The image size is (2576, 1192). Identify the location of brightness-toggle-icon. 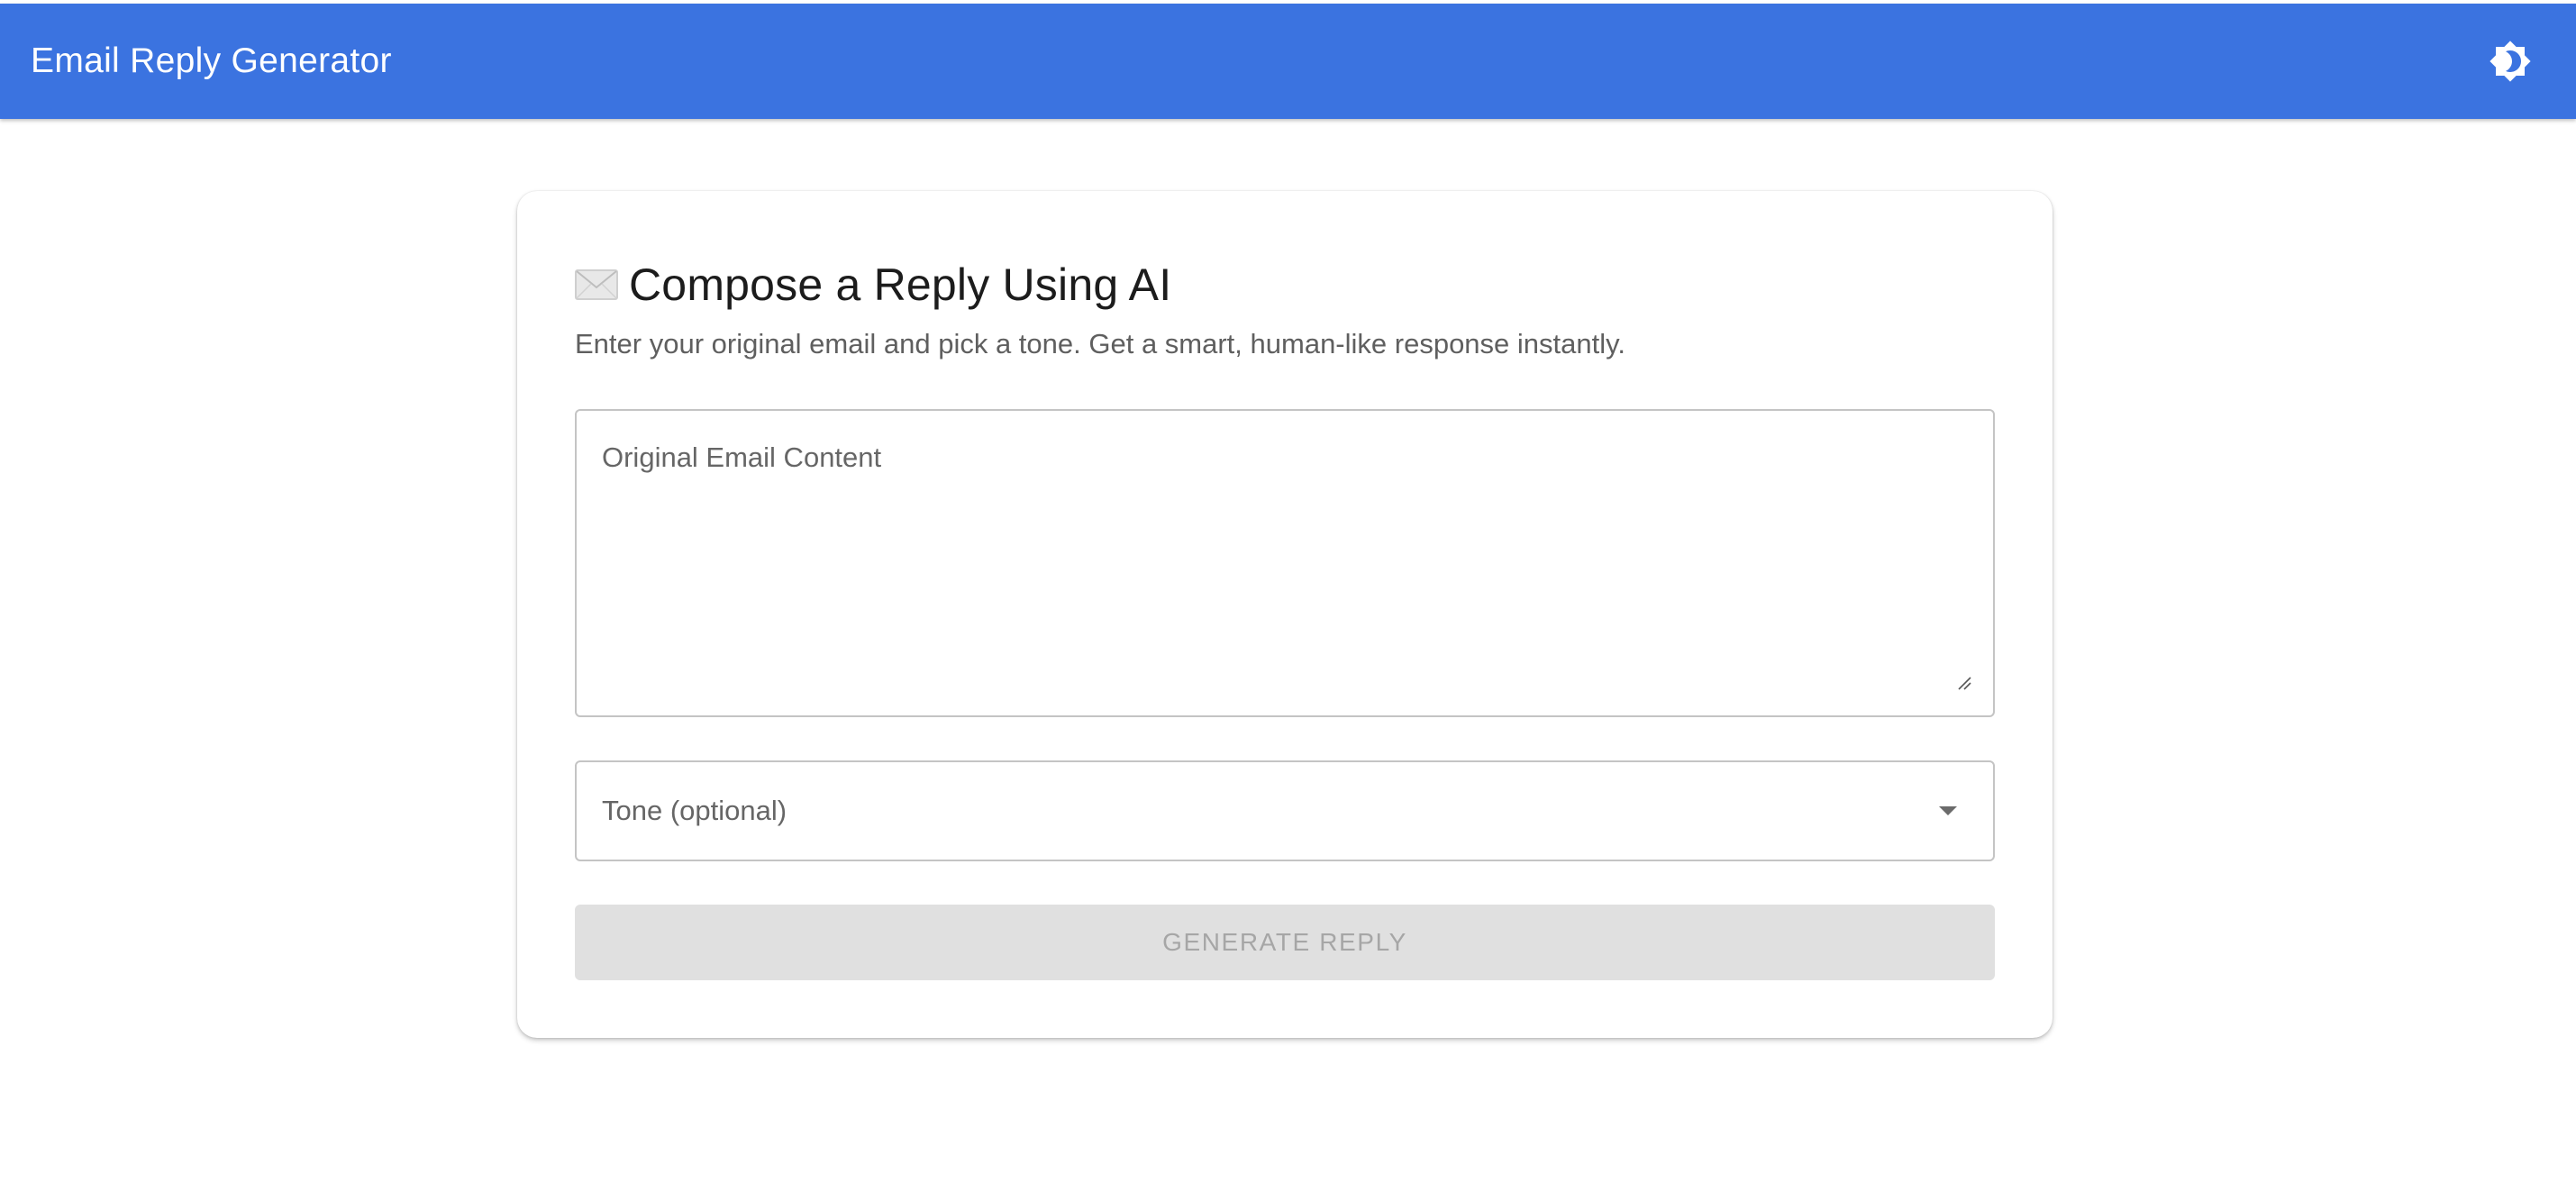
(2510, 62).